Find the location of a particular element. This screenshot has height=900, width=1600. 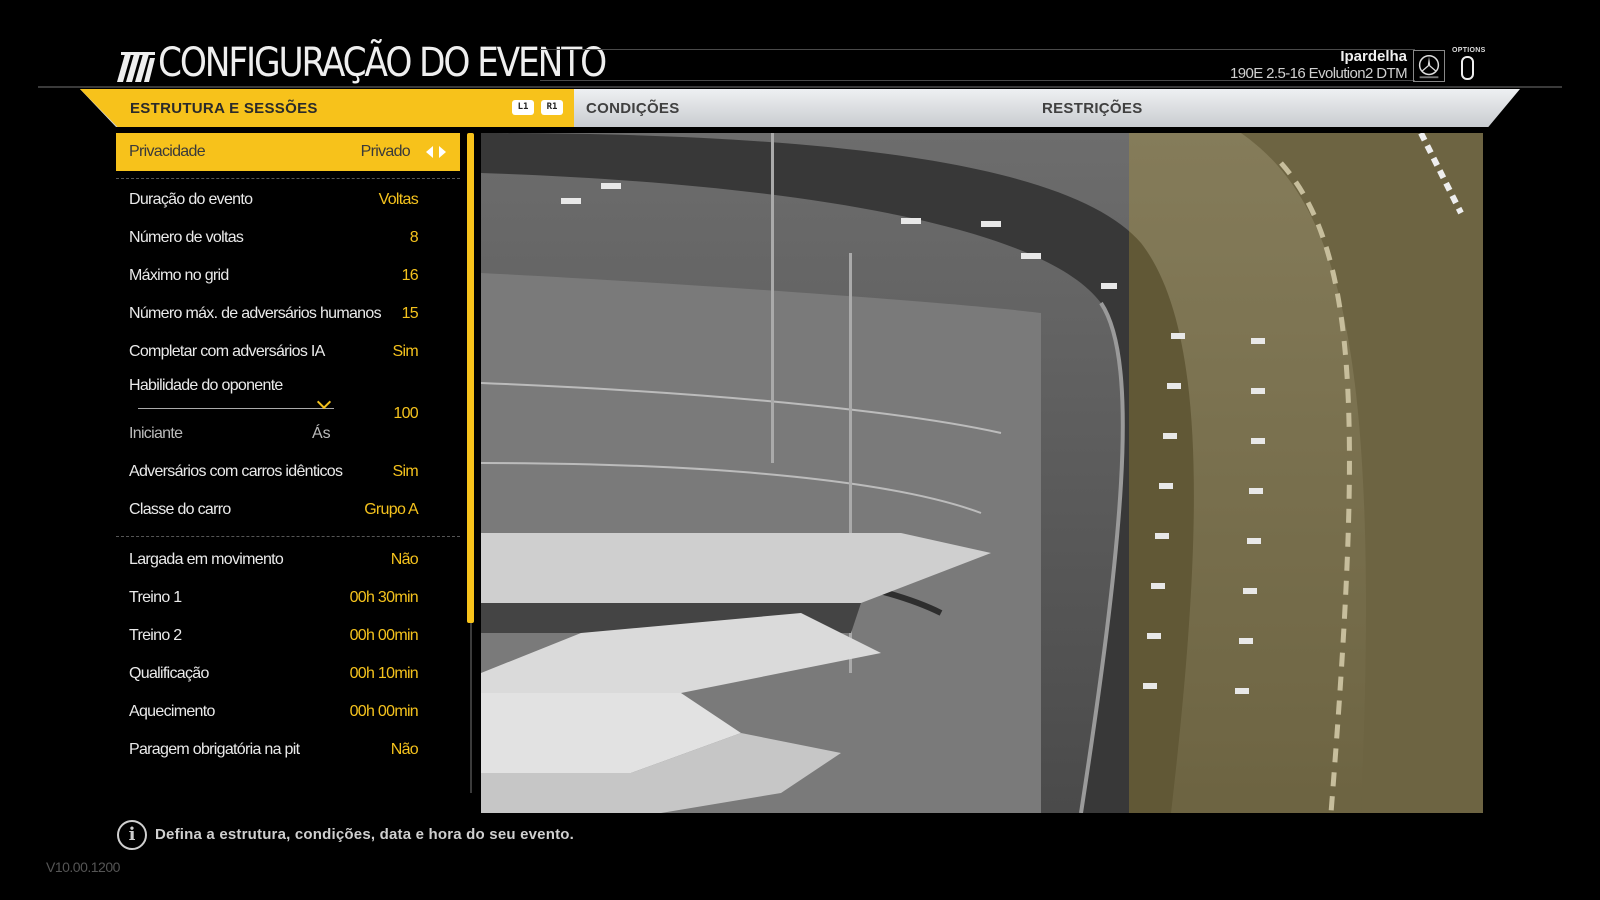

setting-identical-cars: Adversários com carros idênticos Sim is located at coordinates (288, 472).